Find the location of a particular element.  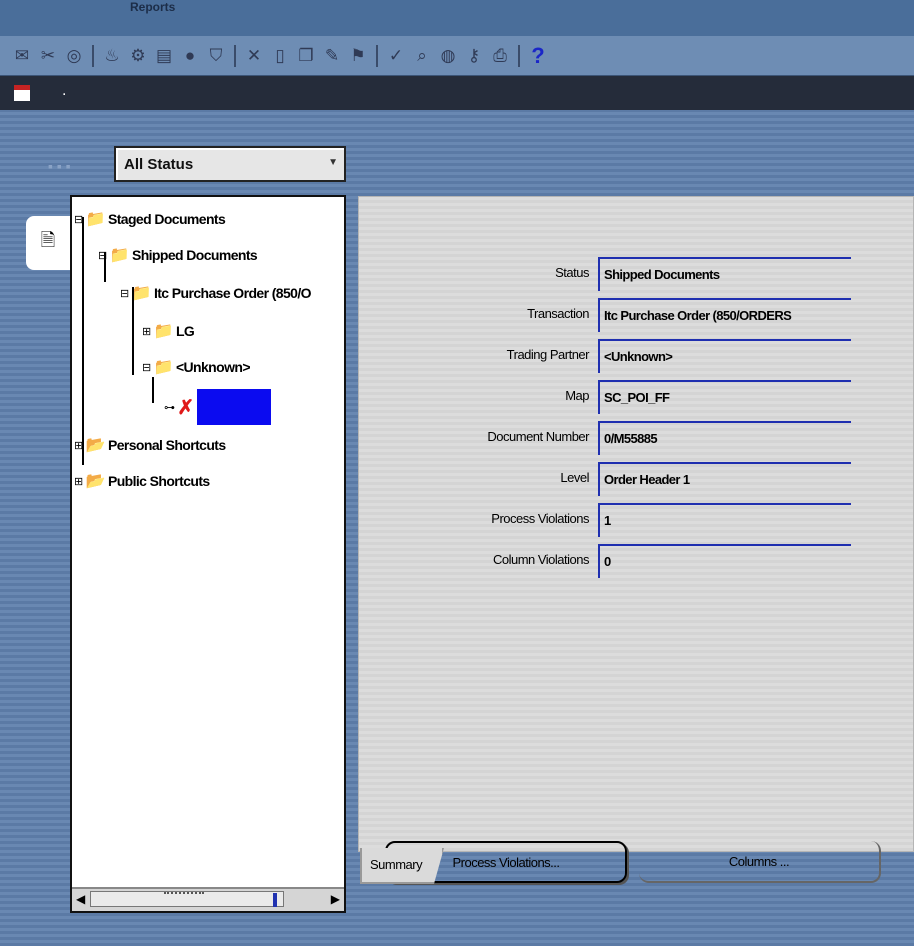

tree-horizontal-scrollbar: ◀ ▶ is located at coordinates (208, 899).